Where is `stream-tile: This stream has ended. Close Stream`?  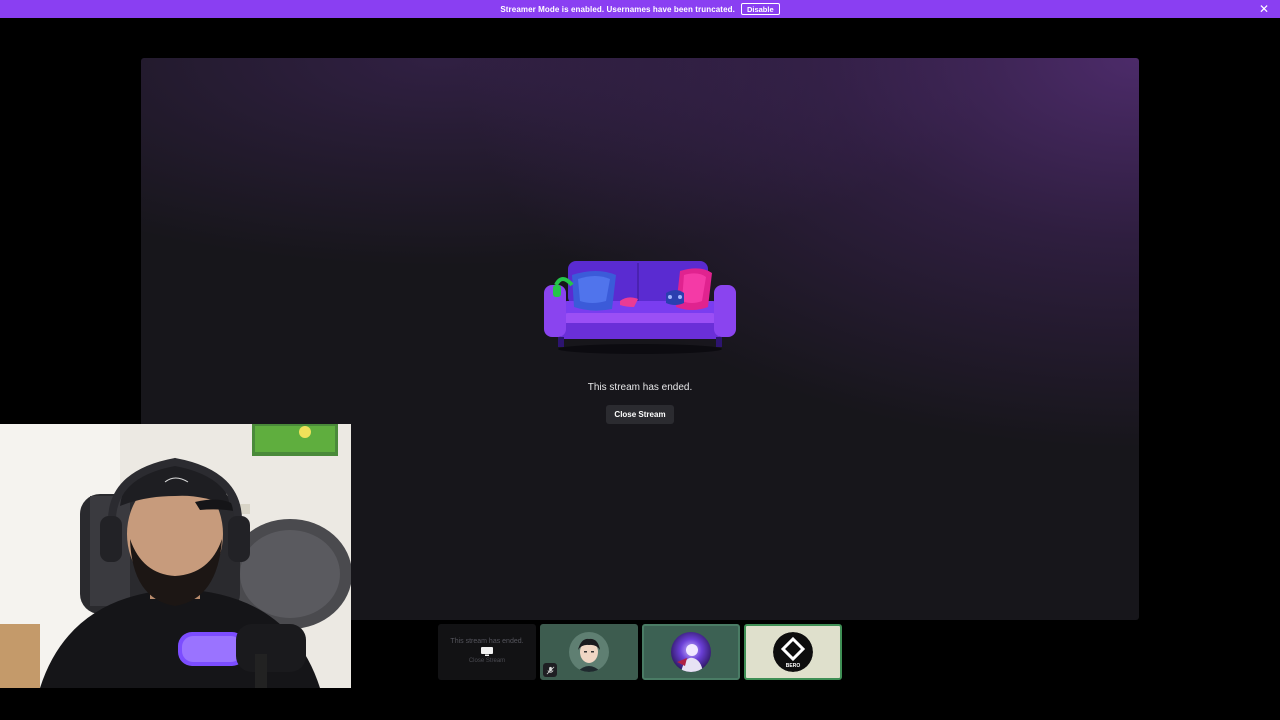 stream-tile: This stream has ended. Close Stream is located at coordinates (487, 652).